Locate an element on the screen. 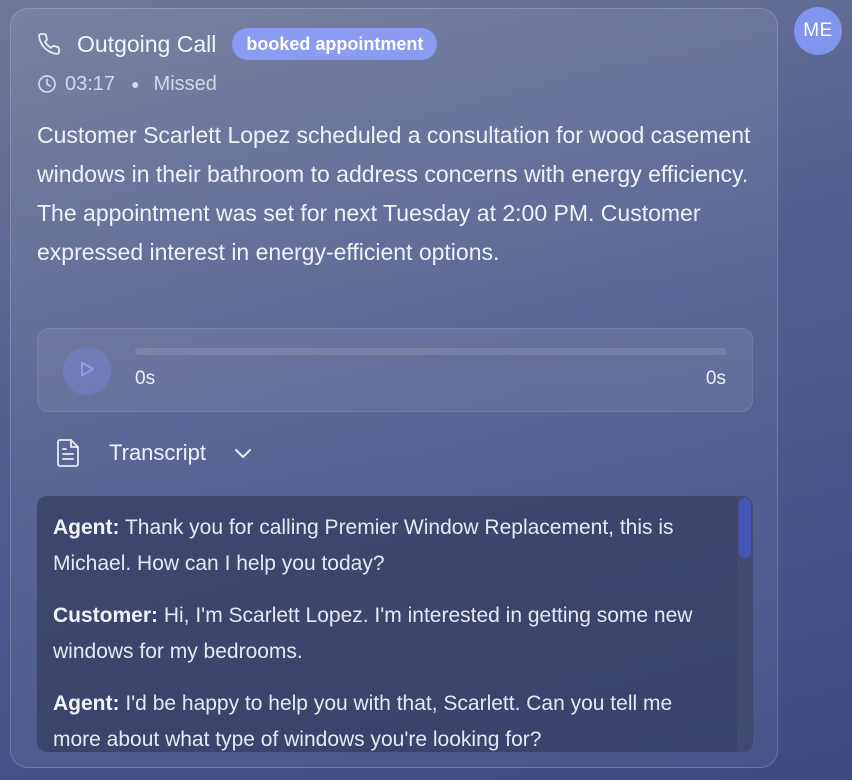 The image size is (852, 780). status-badge: booked appointment is located at coordinates (335, 44).